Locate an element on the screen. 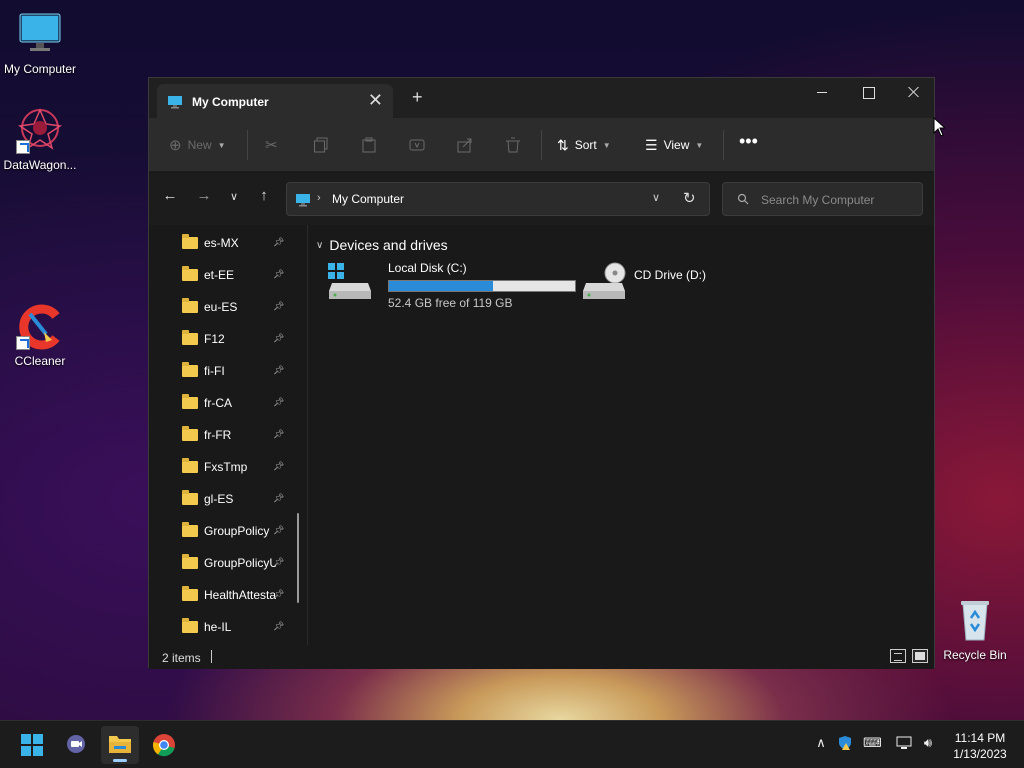 This screenshot has height=768, width=1024. desktop-icon-my-computer: My Computer is located at coordinates (40, 43).